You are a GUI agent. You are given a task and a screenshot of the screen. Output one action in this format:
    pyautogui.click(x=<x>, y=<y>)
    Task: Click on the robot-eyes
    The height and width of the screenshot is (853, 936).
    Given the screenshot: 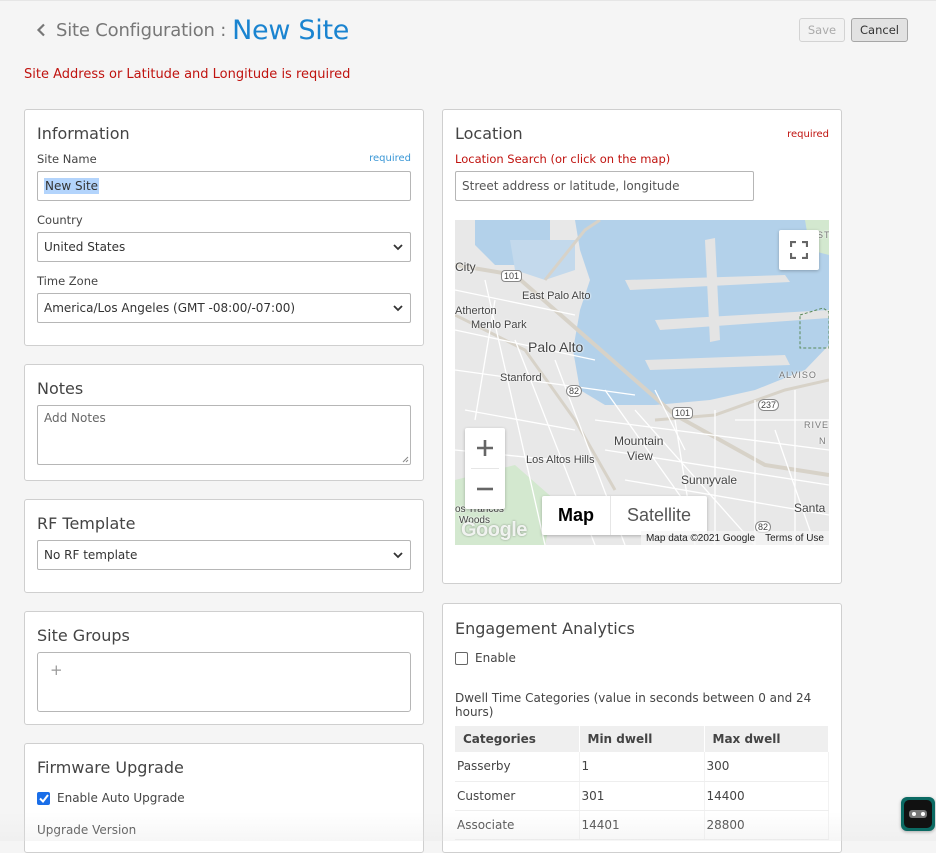 What is the action you would take?
    pyautogui.click(x=918, y=814)
    